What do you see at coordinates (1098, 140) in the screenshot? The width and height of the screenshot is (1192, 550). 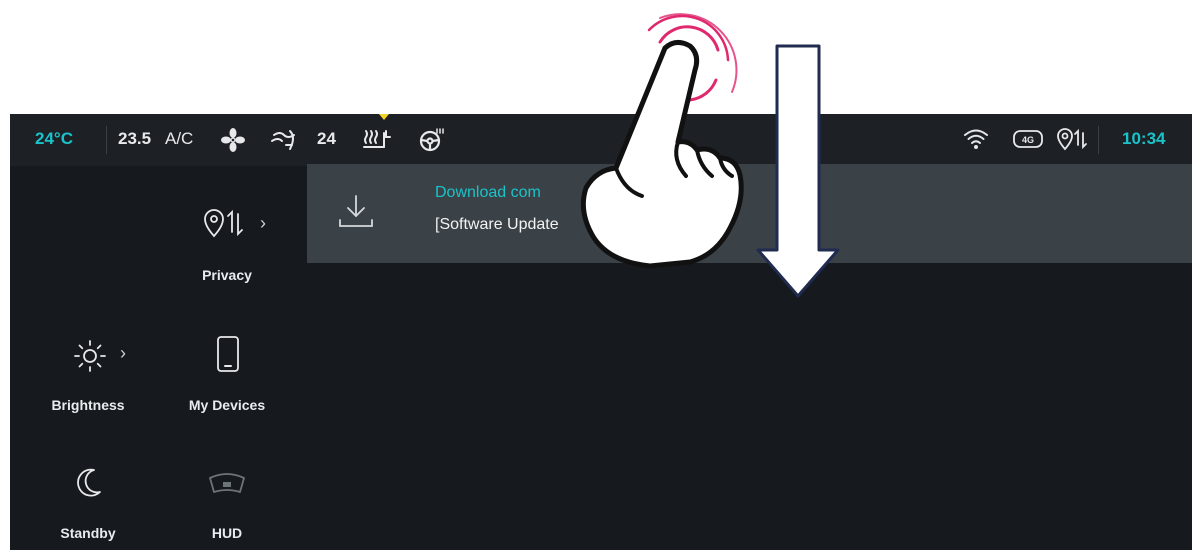 I see `status-divider-right` at bounding box center [1098, 140].